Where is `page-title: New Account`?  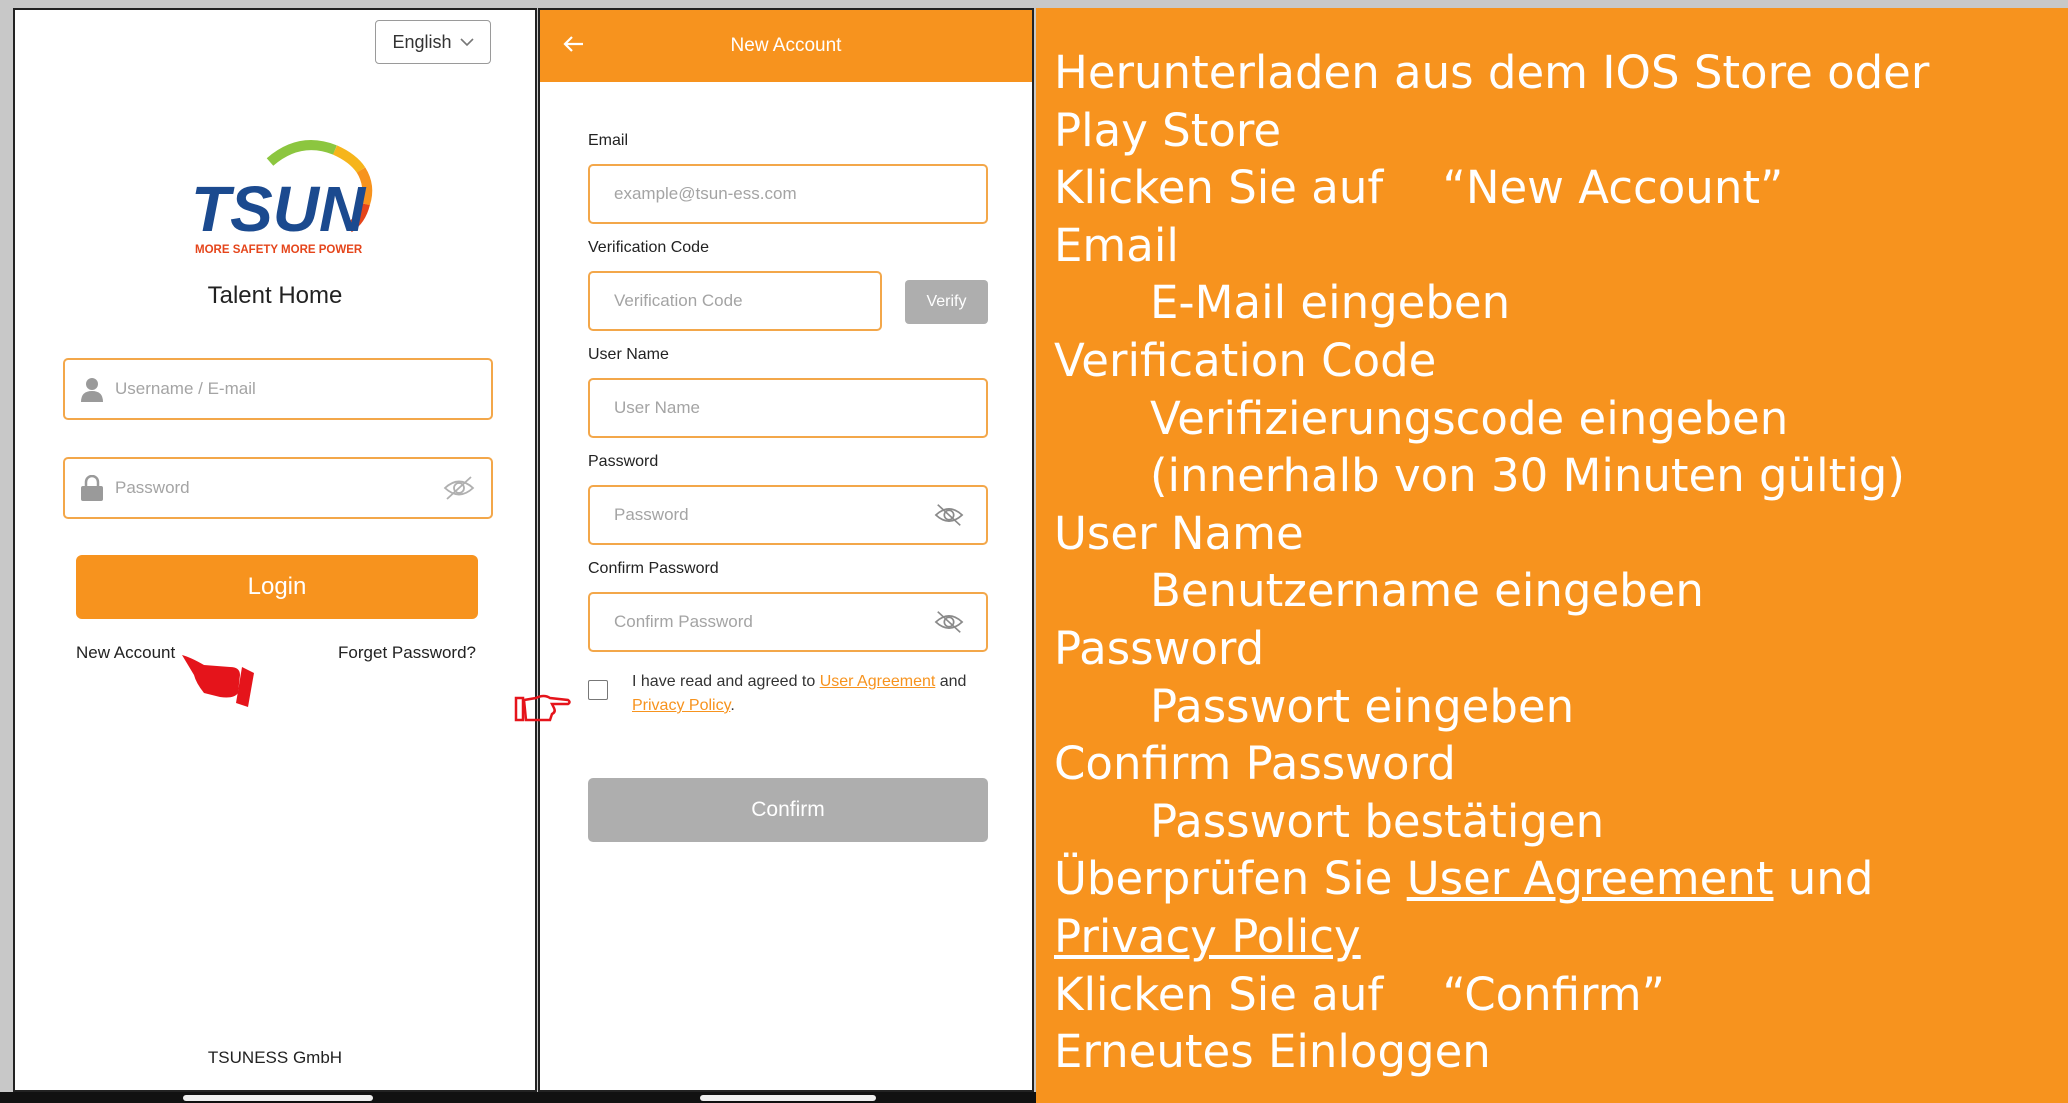
page-title: New Account is located at coordinates (786, 45).